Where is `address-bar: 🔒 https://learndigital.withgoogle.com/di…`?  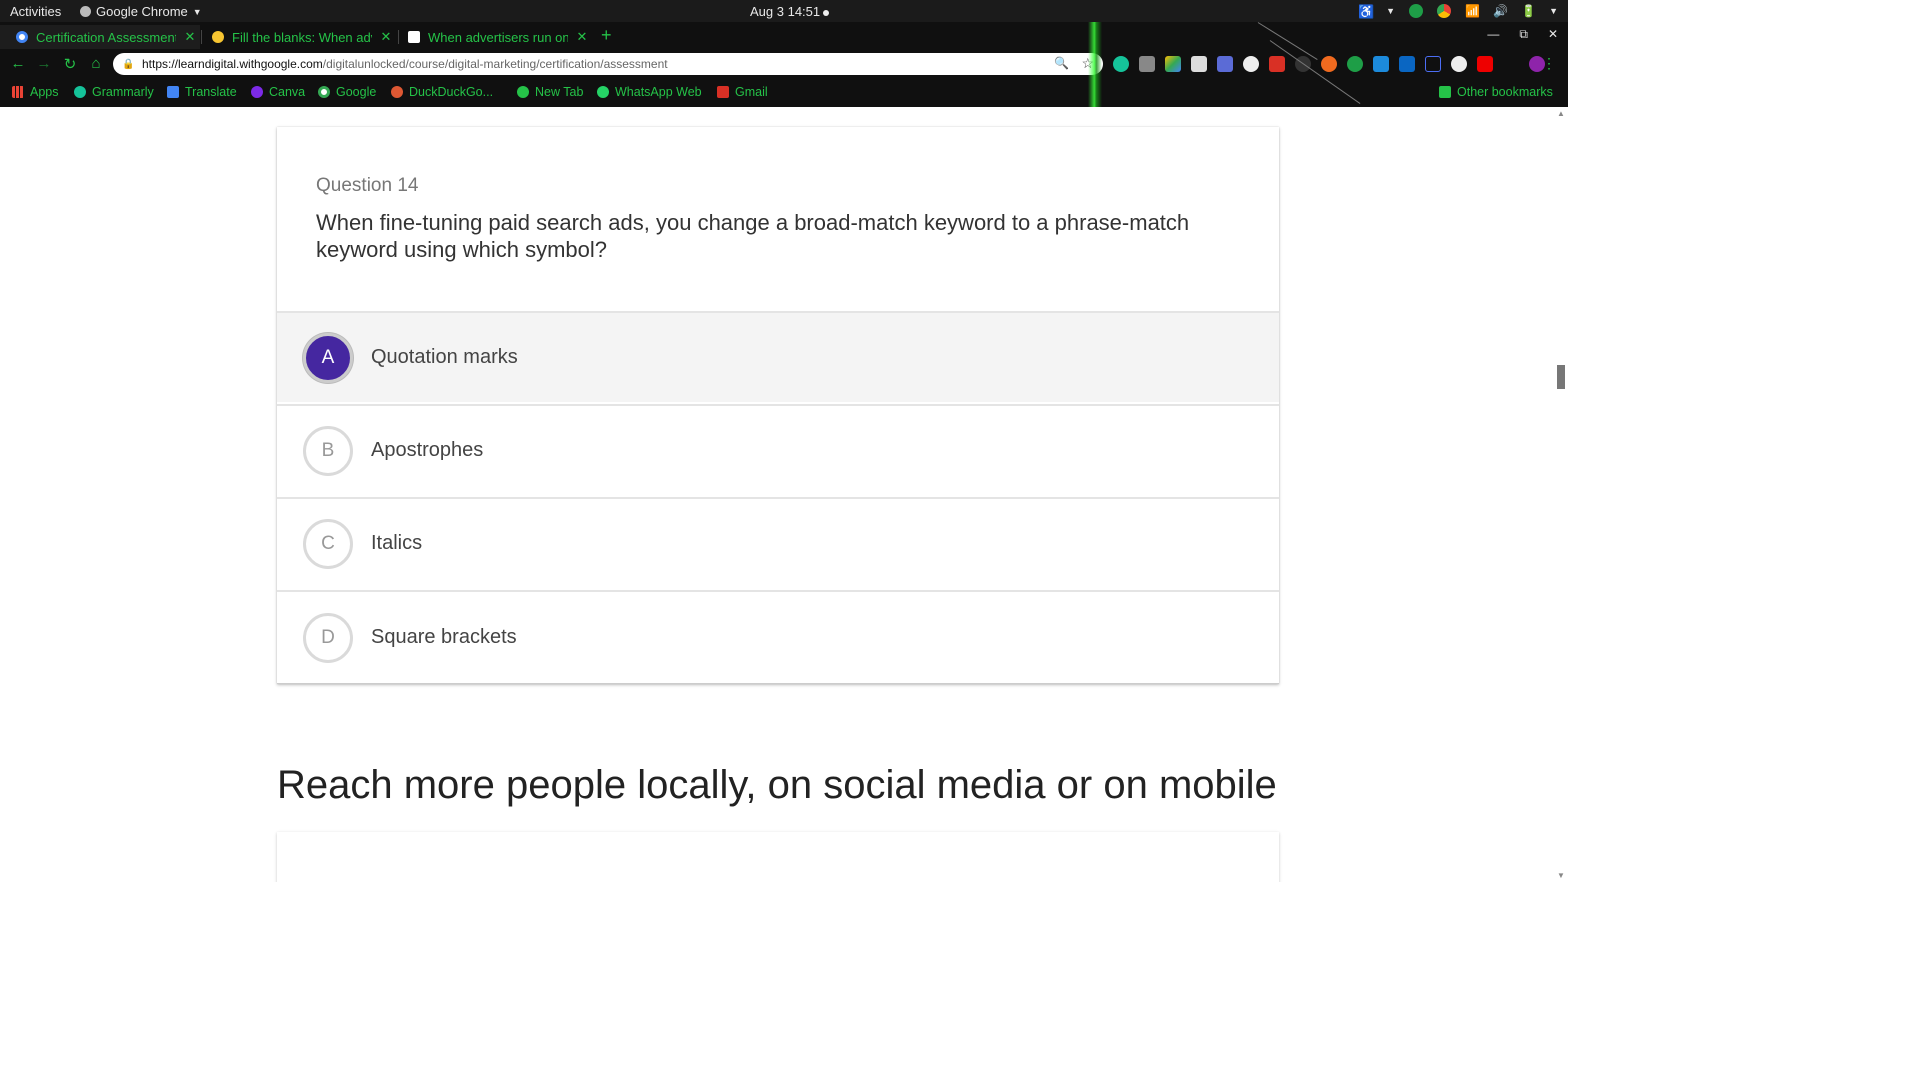 address-bar: 🔒 https://learndigital.withgoogle.com/di… is located at coordinates (608, 64).